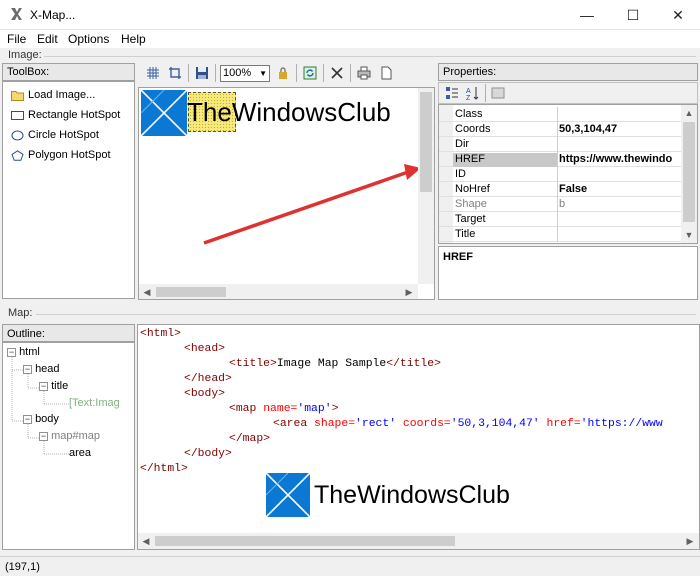 Image resolution: width=700 pixels, height=576 pixels. Describe the element at coordinates (498, 93) in the screenshot. I see `property-pages-button` at that location.